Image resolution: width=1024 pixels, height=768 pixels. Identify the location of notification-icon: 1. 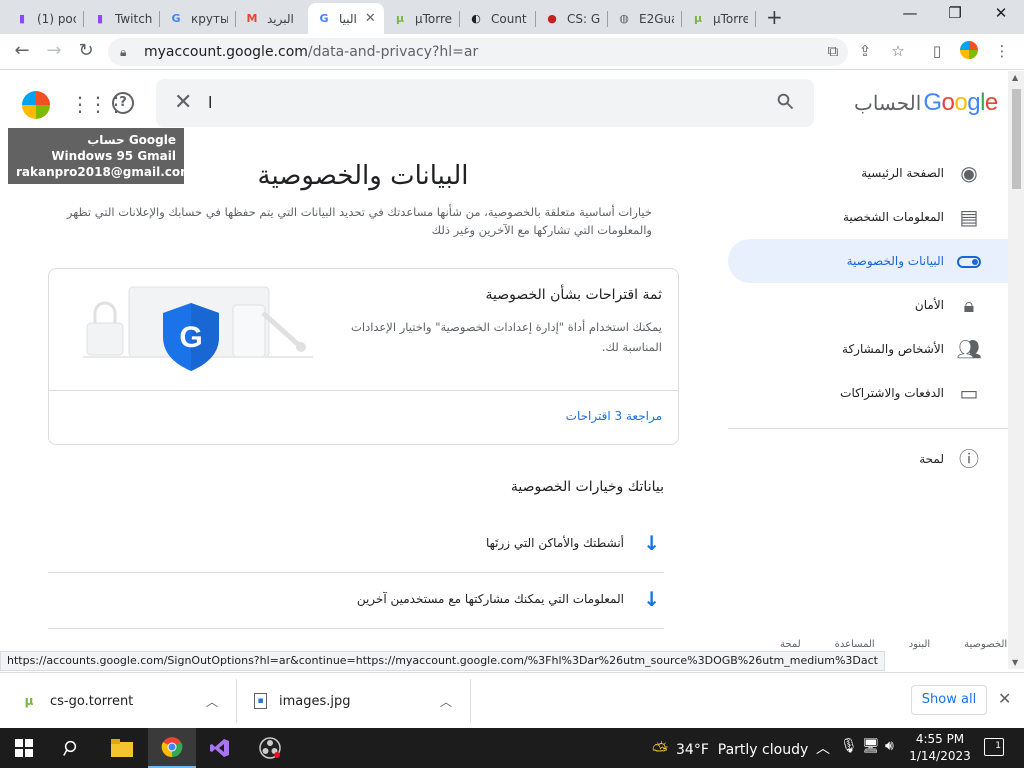
(994, 747).